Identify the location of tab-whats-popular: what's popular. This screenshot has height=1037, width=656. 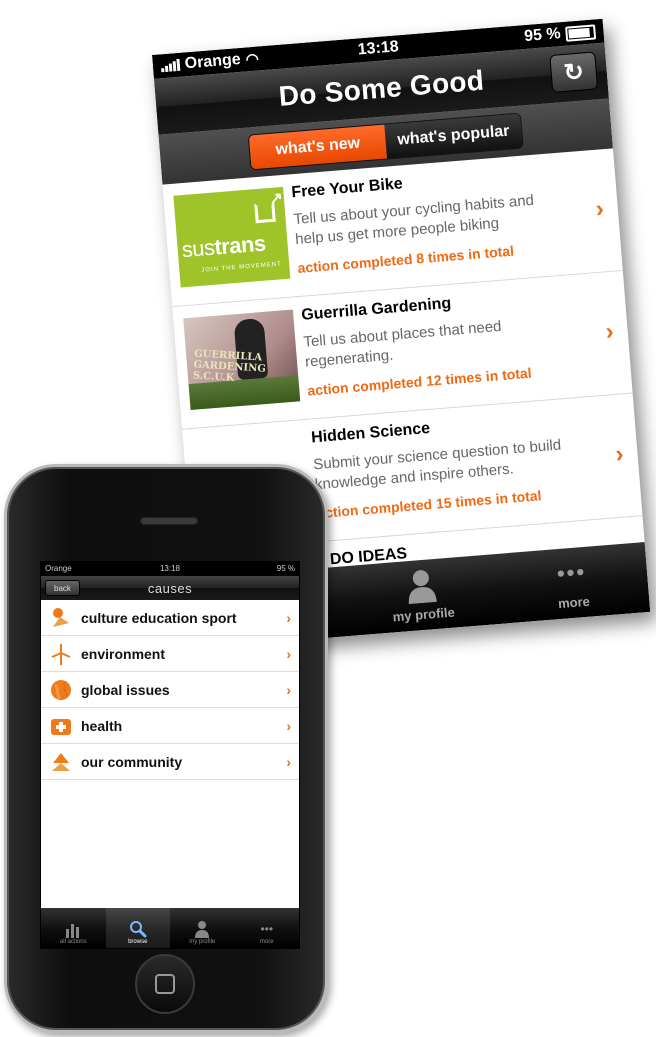
(453, 136).